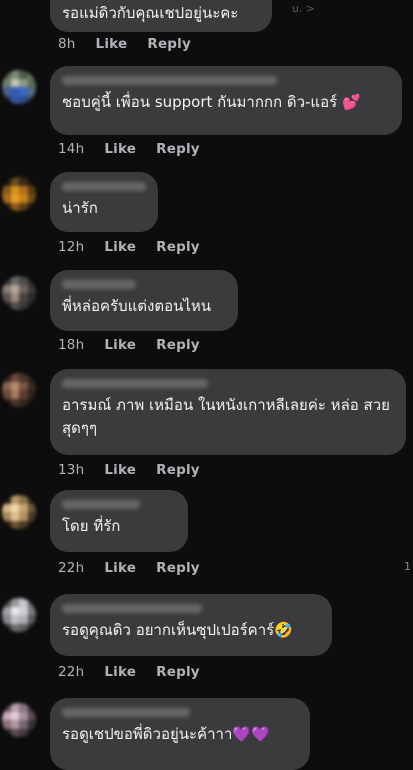 The image size is (413, 770). I want to click on comment-time: 14h, so click(71, 149).